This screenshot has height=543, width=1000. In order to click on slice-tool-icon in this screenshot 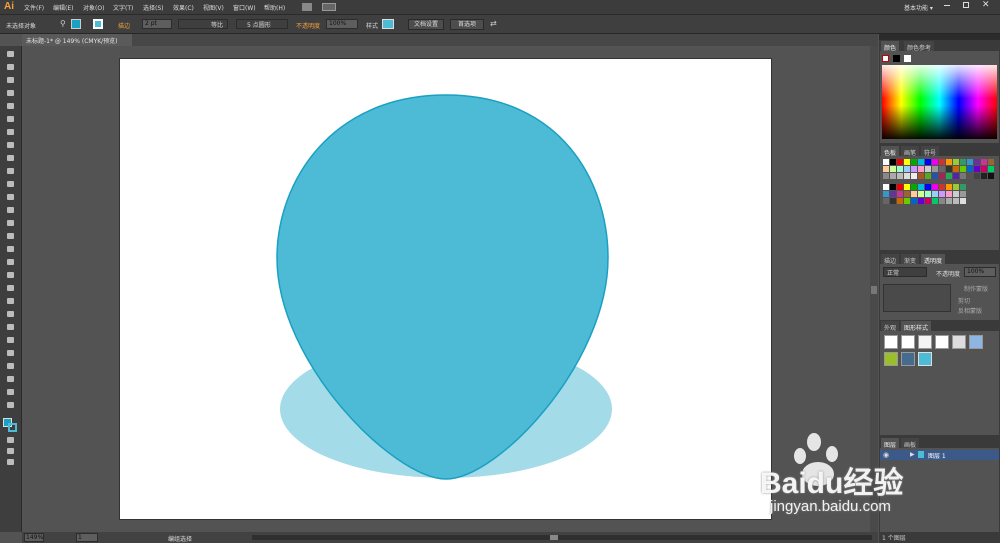, I will do `click(10, 379)`.